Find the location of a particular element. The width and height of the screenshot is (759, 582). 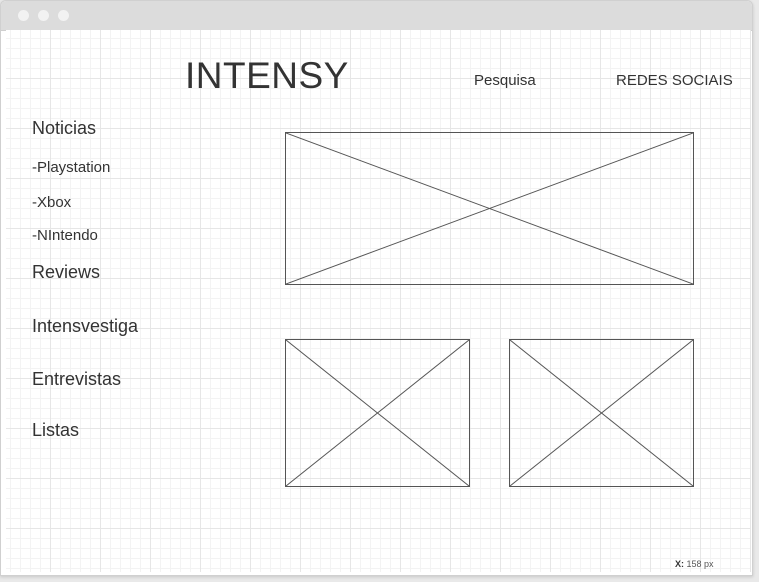

search-link: Pesquisa is located at coordinates (505, 80).